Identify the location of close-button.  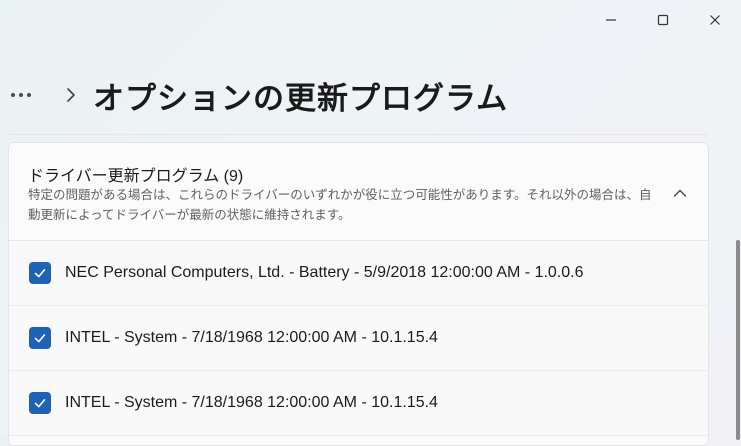
(715, 20).